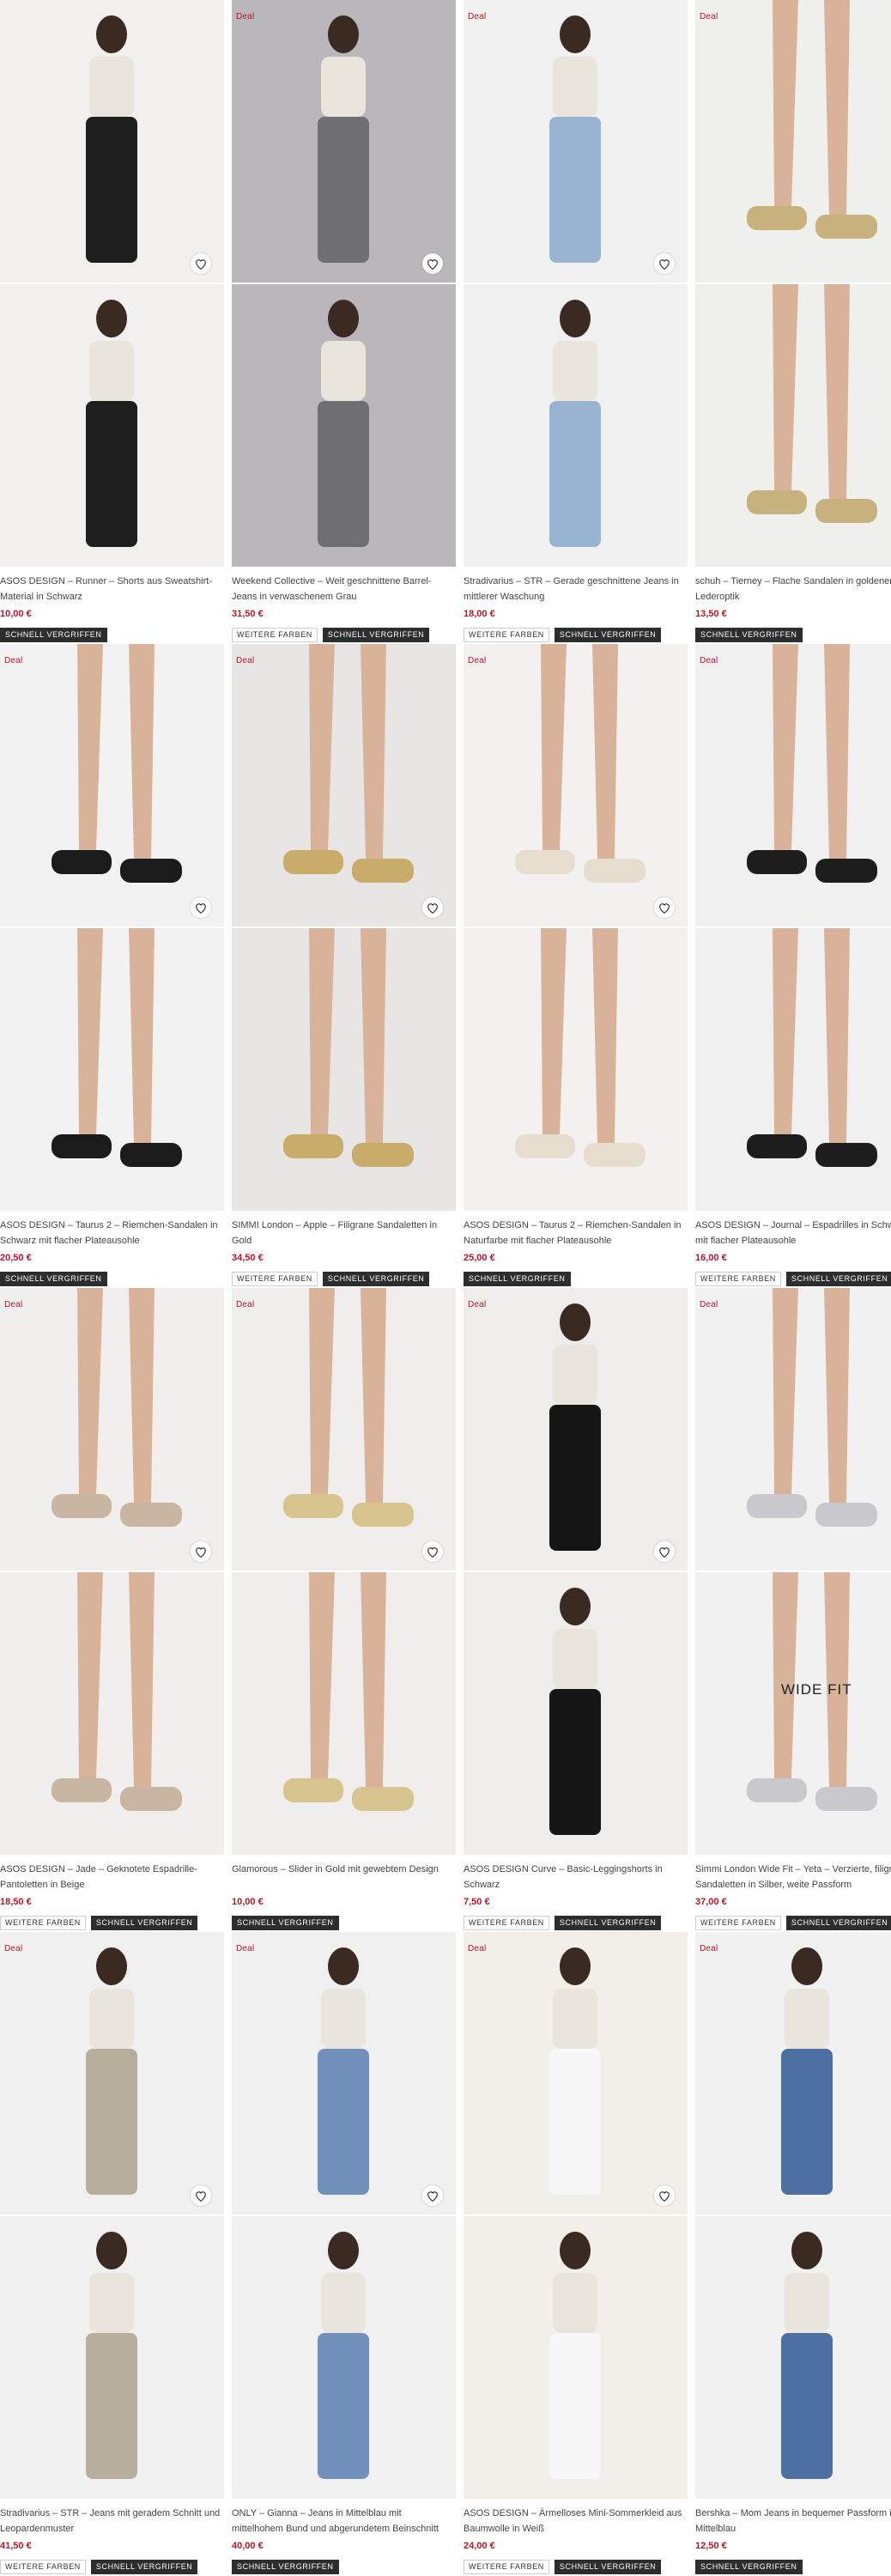  What do you see at coordinates (317, 2513) in the screenshot?
I see `product-name-line-1: ONLY – Gianna – Jeans in Mittelblau mit` at bounding box center [317, 2513].